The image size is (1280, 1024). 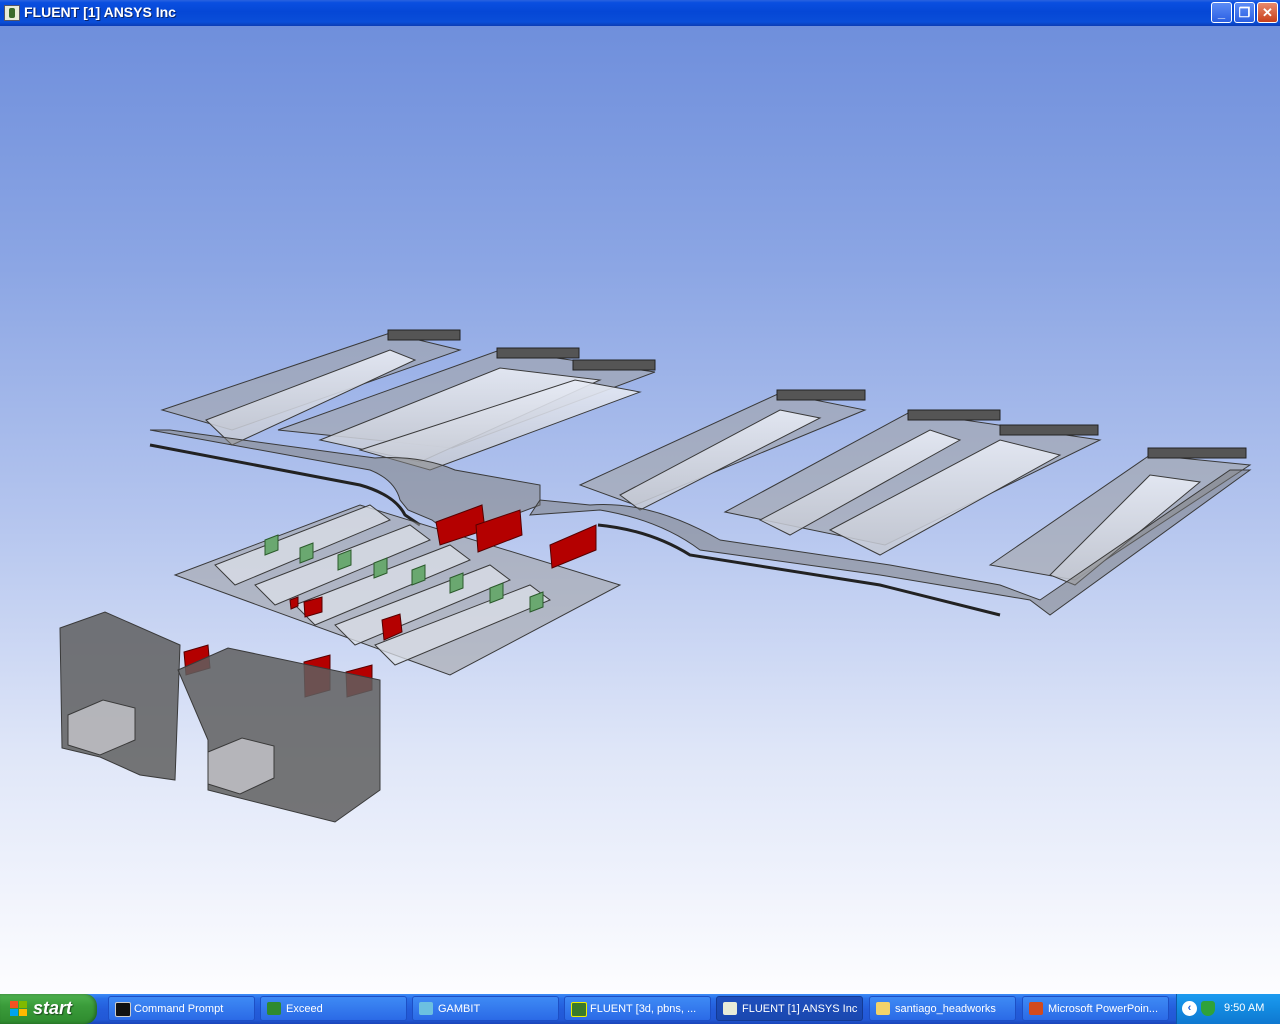 I want to click on show-hidden-icons-button: ‹, so click(x=1189, y=1008).